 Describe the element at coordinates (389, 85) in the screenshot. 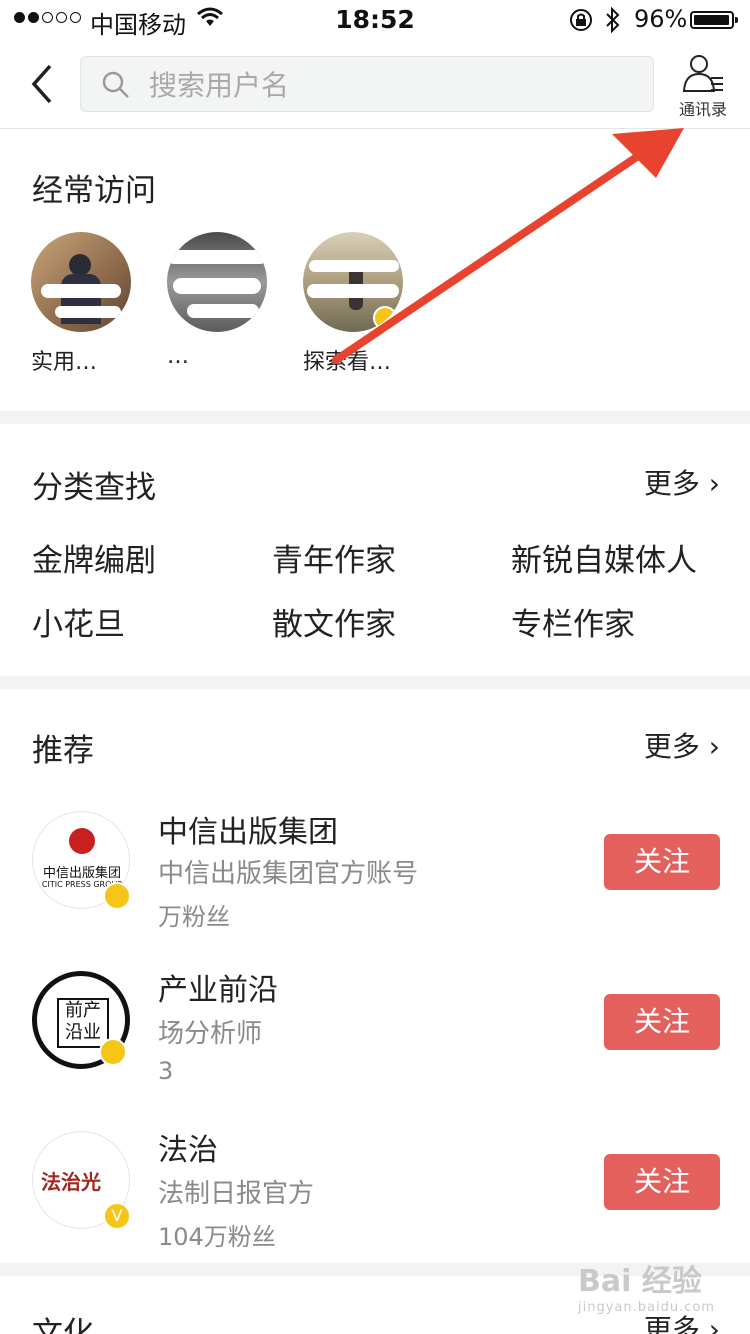

I see `search-input` at that location.